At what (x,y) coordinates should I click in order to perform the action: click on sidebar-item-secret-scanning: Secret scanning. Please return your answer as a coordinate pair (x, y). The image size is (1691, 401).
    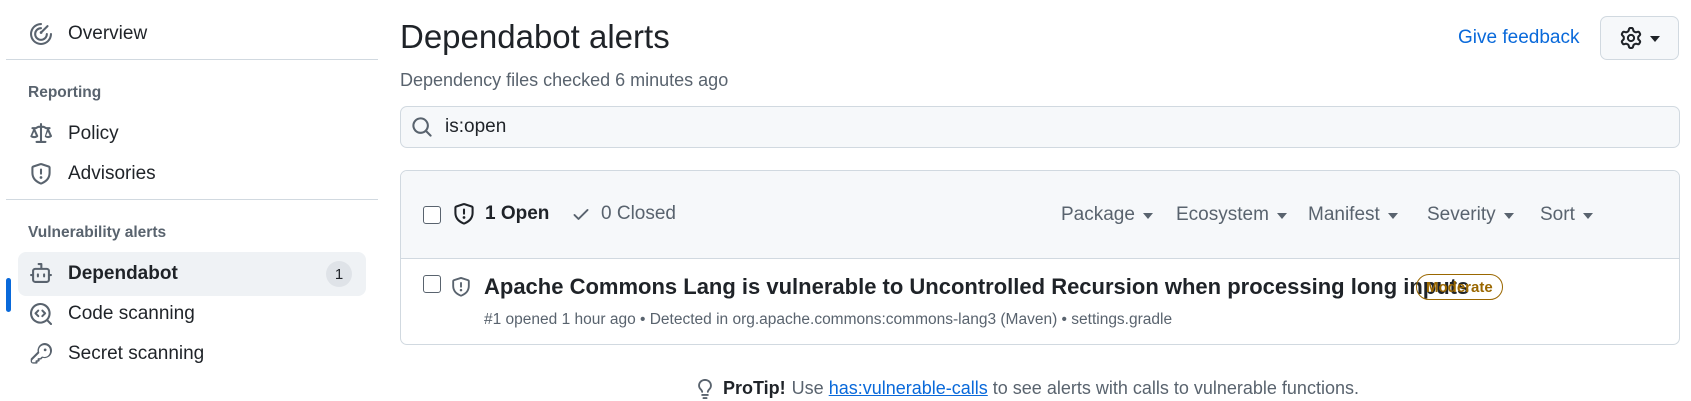
    Looking at the image, I should click on (192, 354).